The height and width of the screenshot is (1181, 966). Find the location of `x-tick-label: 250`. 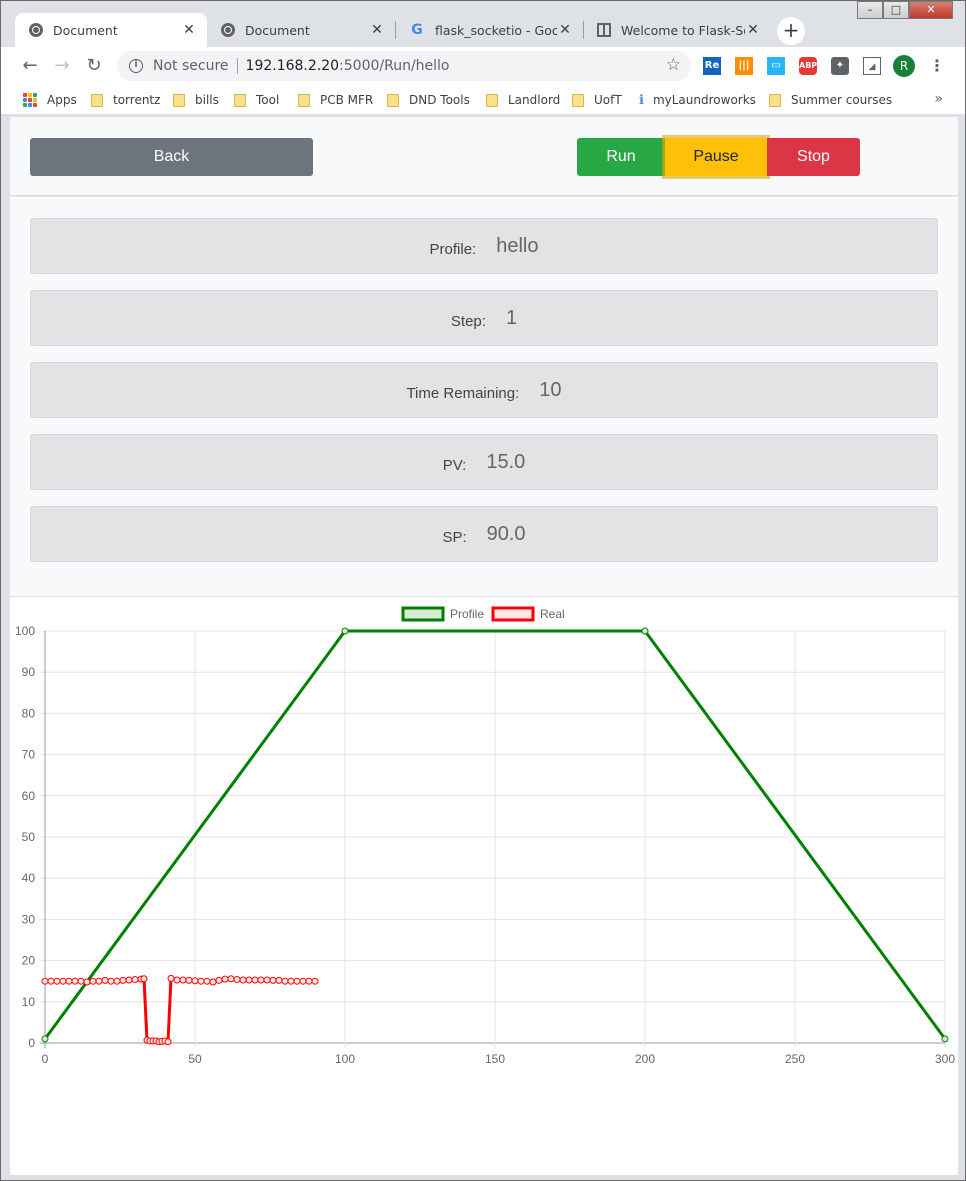

x-tick-label: 250 is located at coordinates (795, 1059).